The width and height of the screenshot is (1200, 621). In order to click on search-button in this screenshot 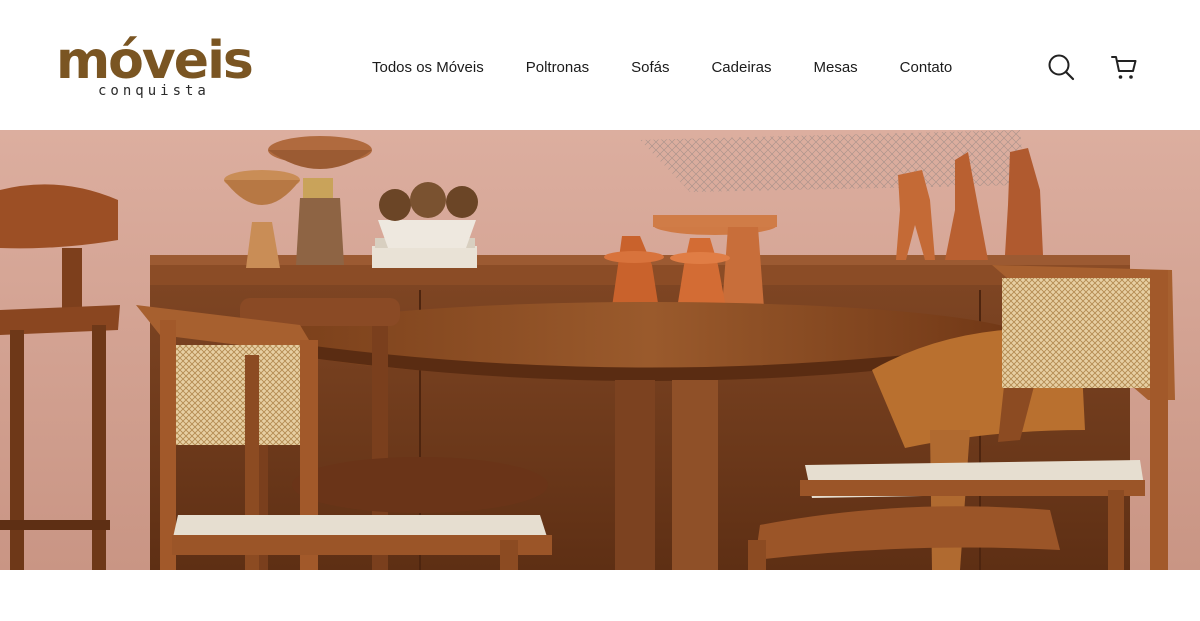, I will do `click(1061, 67)`.